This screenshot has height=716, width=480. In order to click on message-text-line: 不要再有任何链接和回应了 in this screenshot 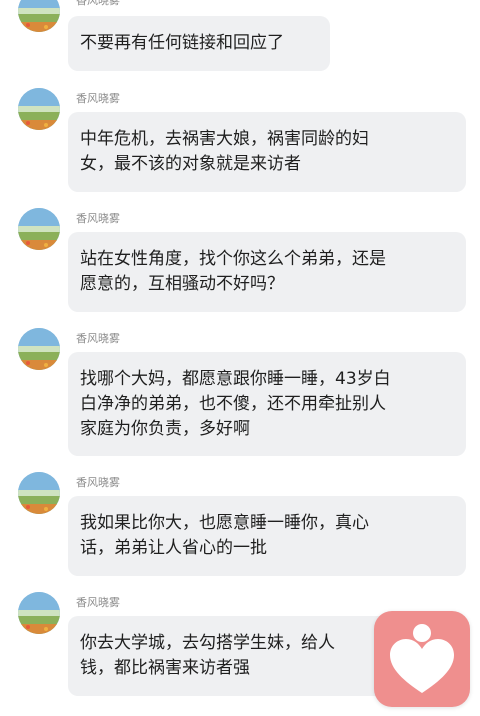, I will do `click(182, 43)`.